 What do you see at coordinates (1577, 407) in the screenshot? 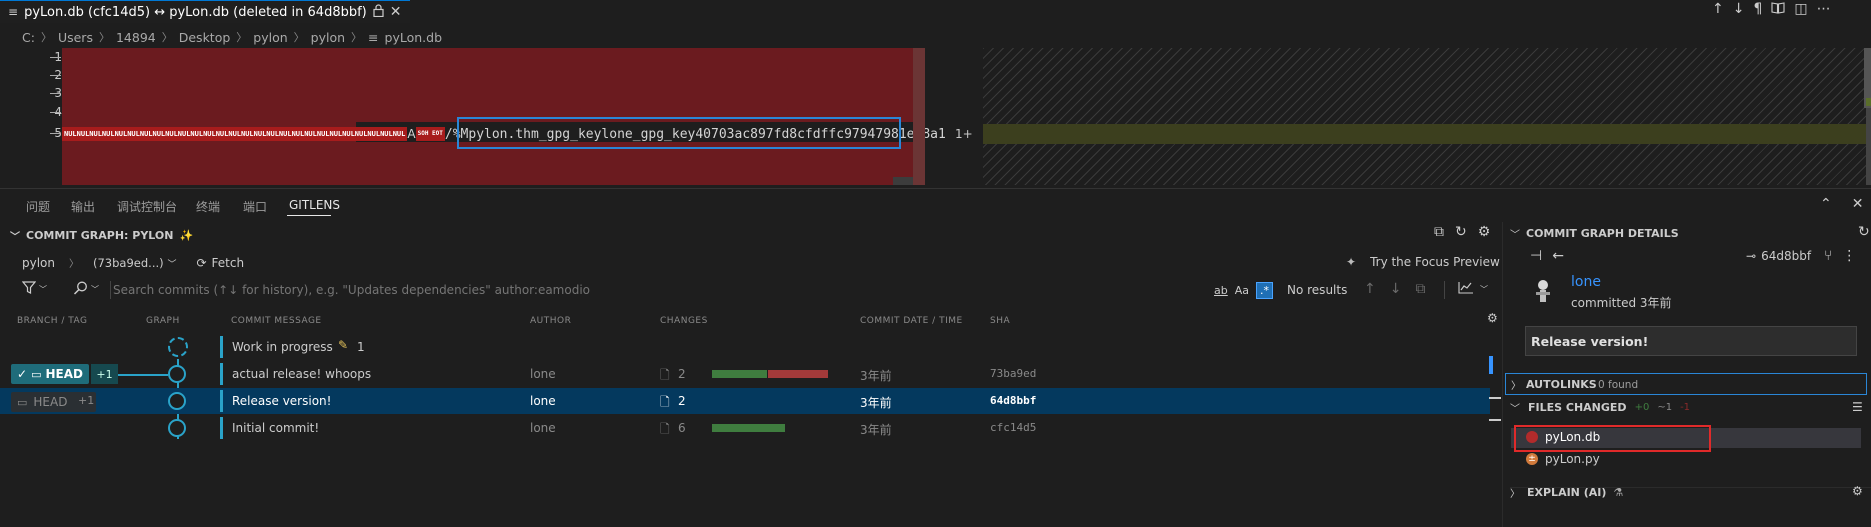
I see `files-changed-label: FILES CHANGED` at bounding box center [1577, 407].